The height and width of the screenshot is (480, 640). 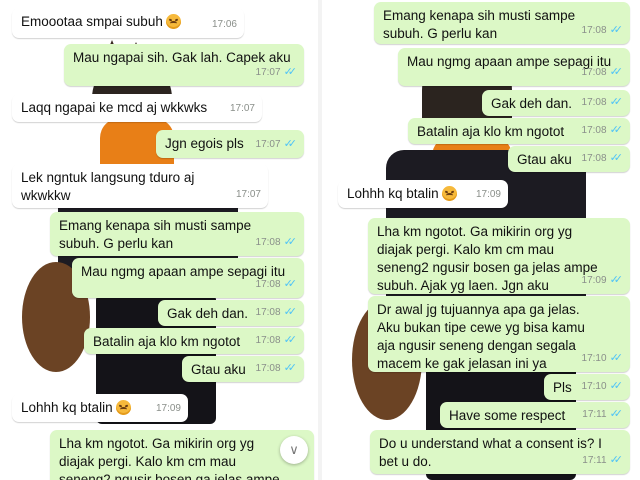 What do you see at coordinates (594, 386) in the screenshot?
I see `message-time: 17:10` at bounding box center [594, 386].